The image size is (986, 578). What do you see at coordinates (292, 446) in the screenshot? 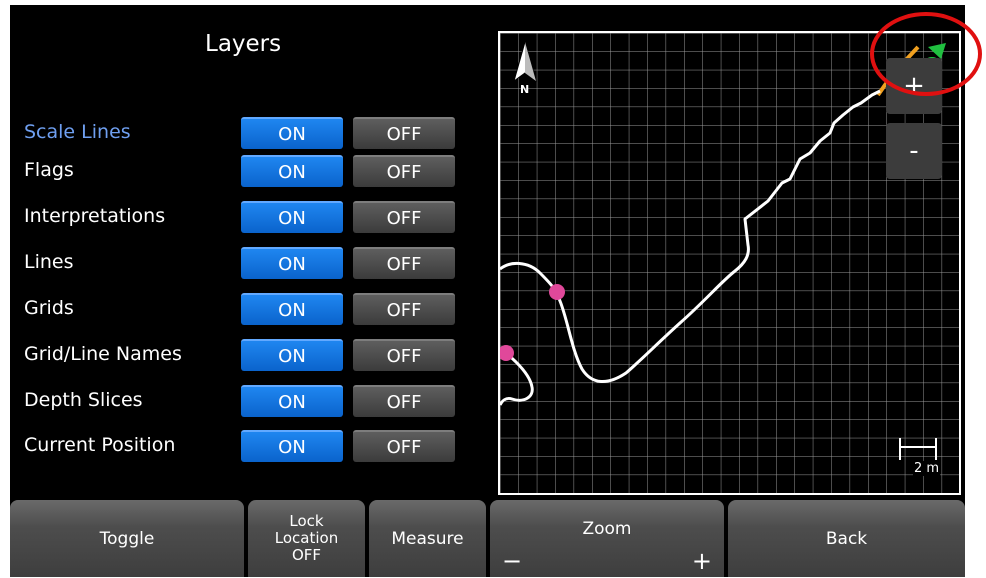
I see `current-position-on-button: ON` at bounding box center [292, 446].